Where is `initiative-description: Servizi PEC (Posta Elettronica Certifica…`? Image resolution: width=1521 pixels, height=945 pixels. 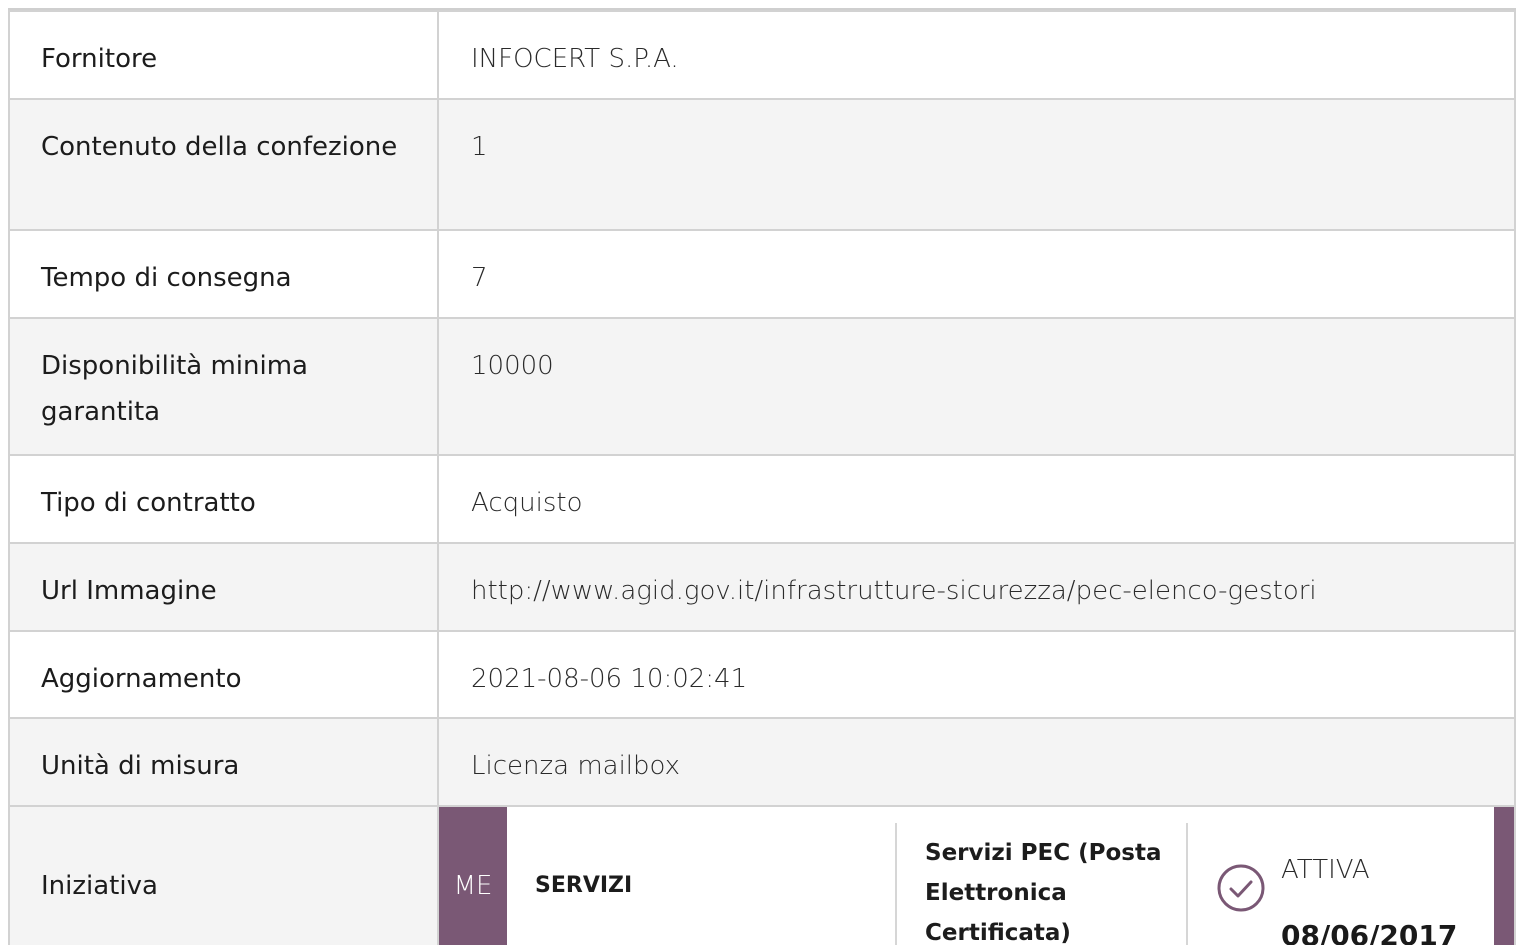
initiative-description: Servizi PEC (Posta Elettronica Certifica… is located at coordinates (1043, 892).